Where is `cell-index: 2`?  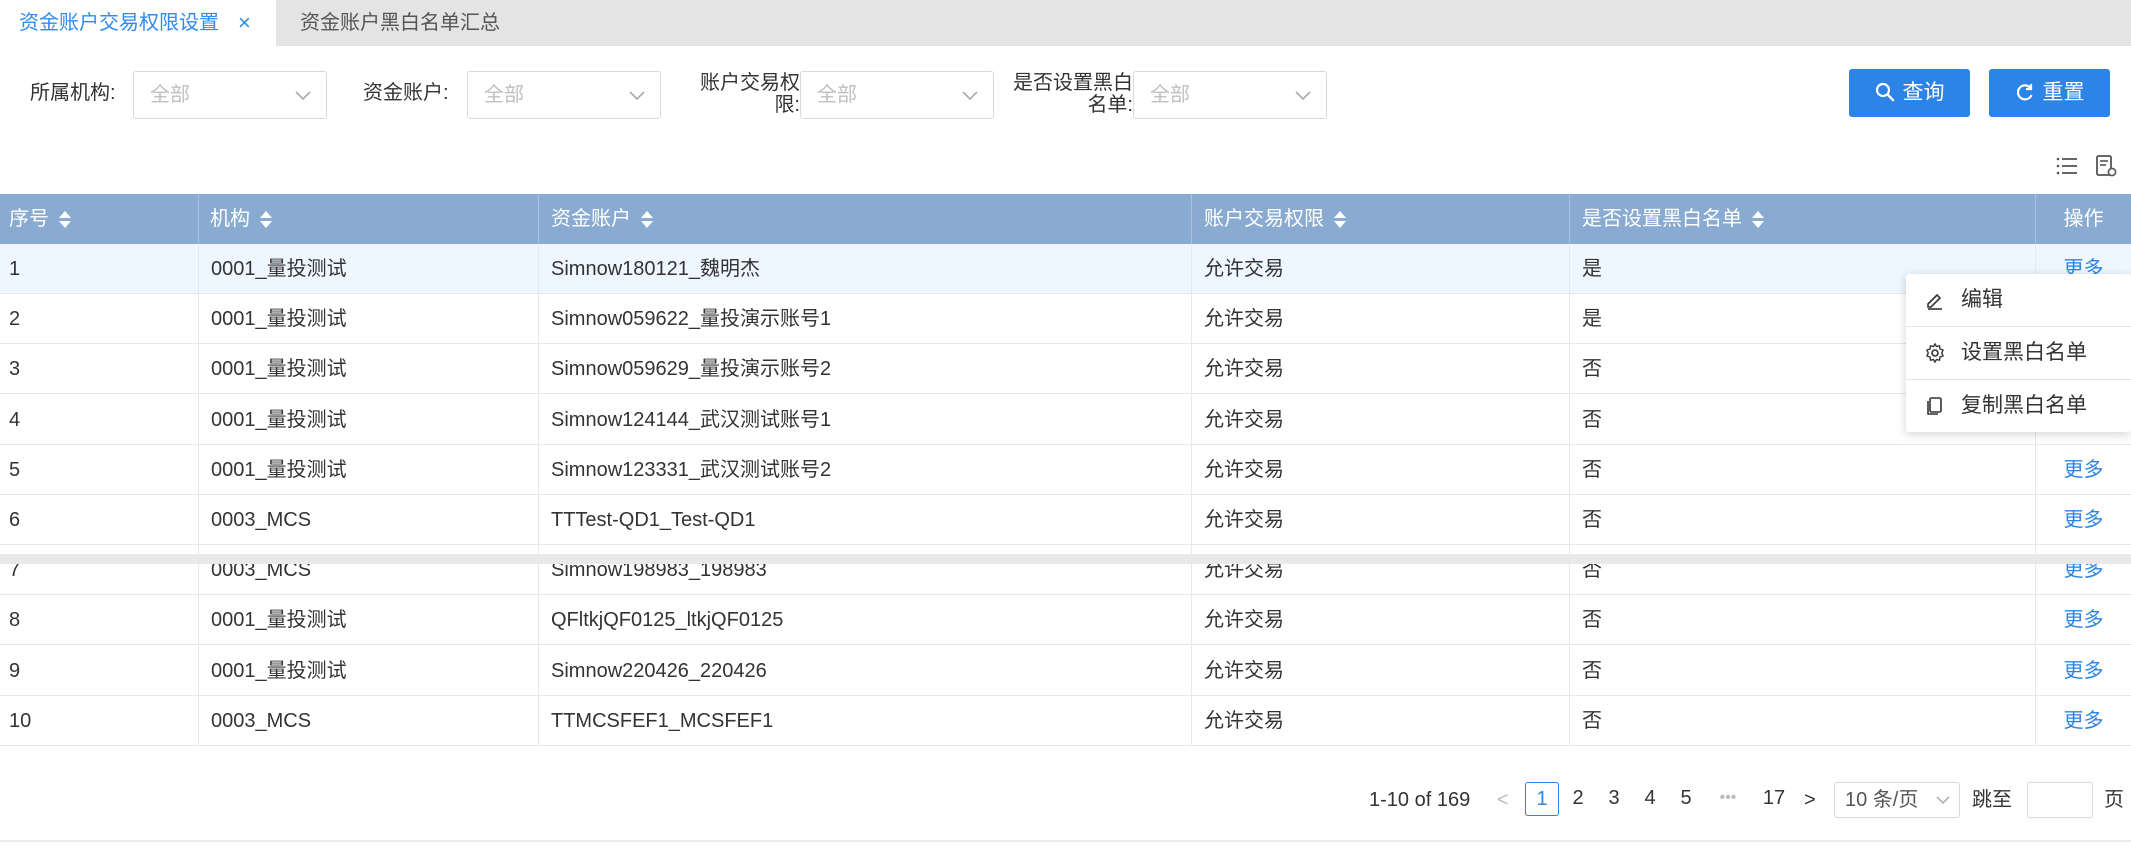 cell-index: 2 is located at coordinates (99, 319).